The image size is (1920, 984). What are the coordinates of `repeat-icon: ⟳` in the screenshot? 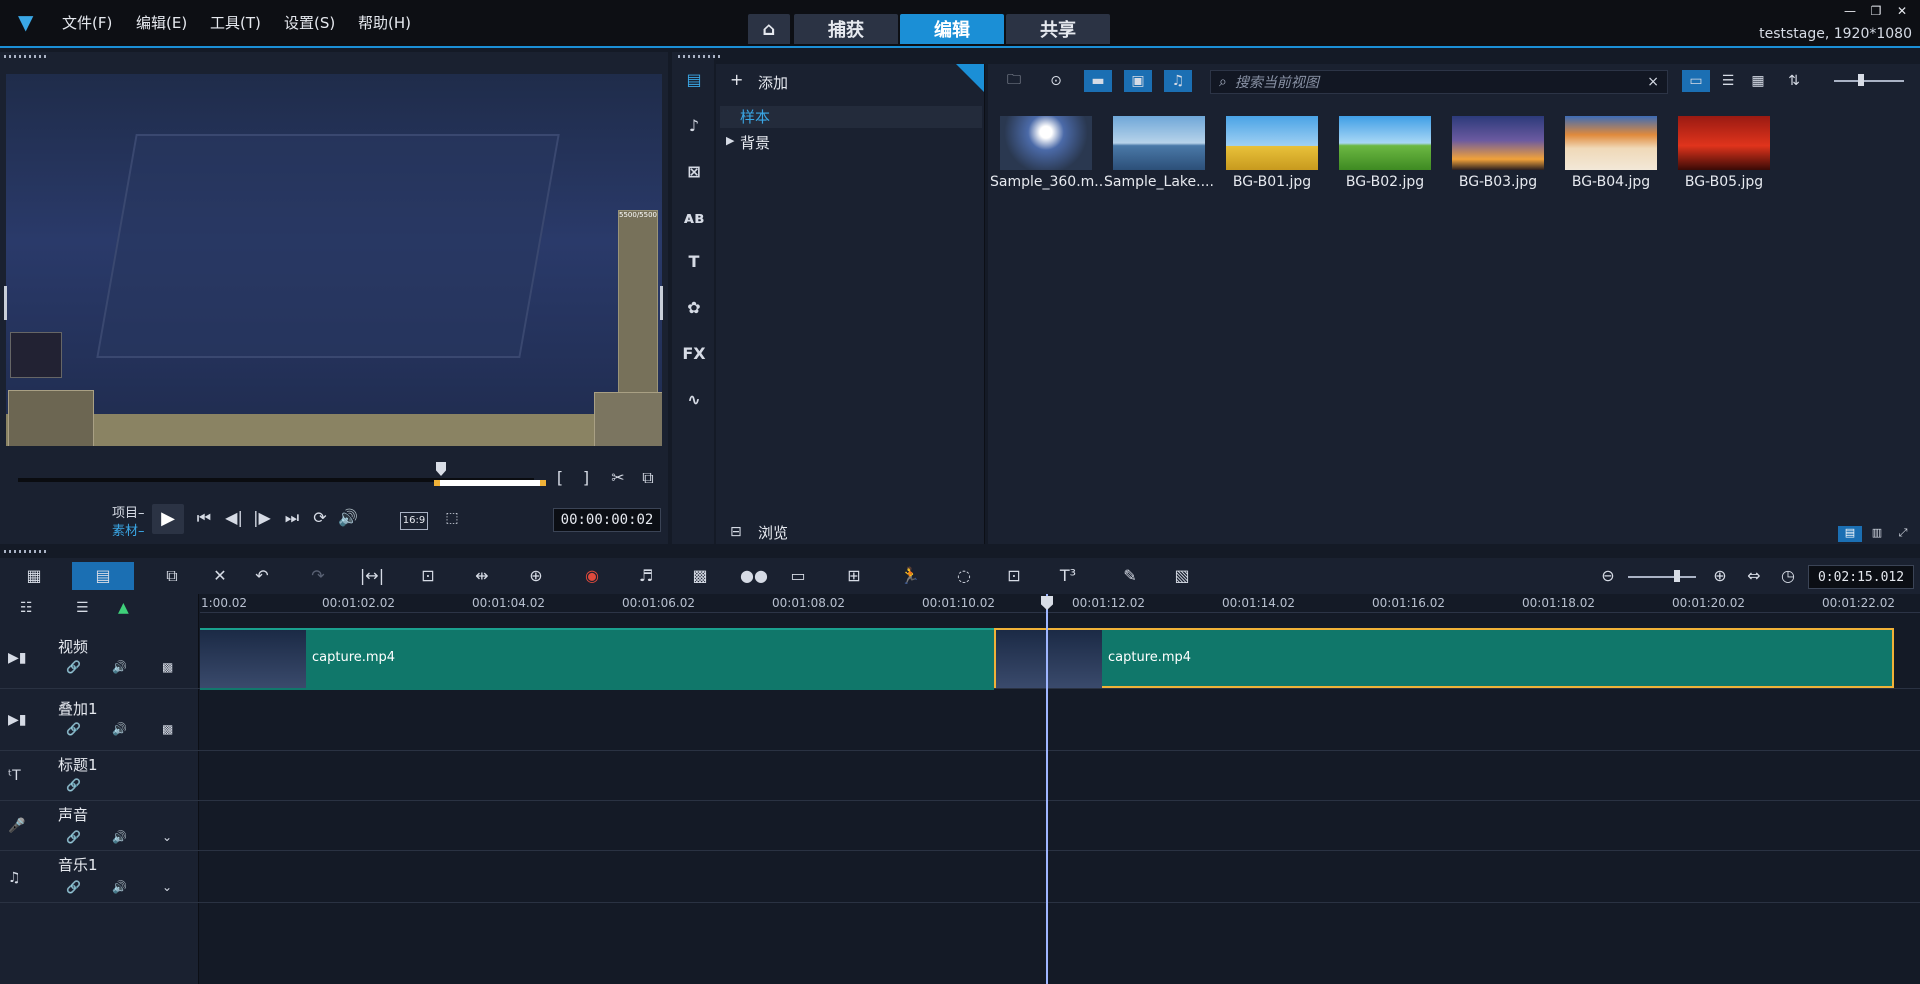 It's located at (320, 517).